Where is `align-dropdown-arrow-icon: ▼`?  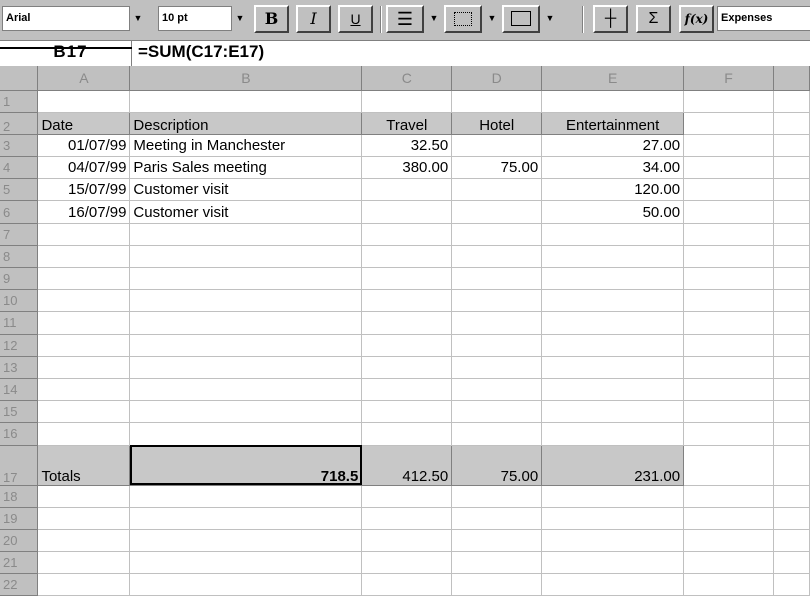 align-dropdown-arrow-icon: ▼ is located at coordinates (434, 18).